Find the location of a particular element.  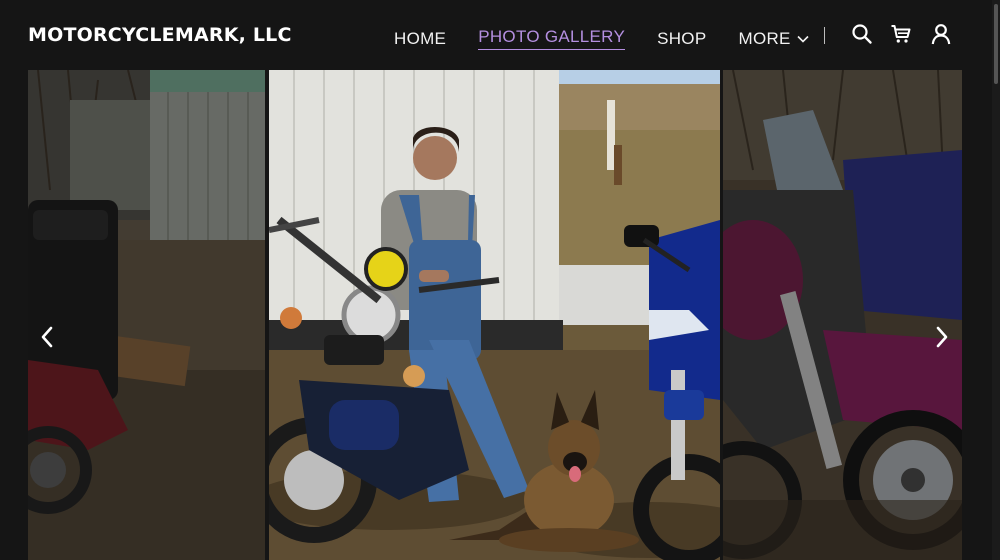

chevron-right-icon is located at coordinates (942, 337).